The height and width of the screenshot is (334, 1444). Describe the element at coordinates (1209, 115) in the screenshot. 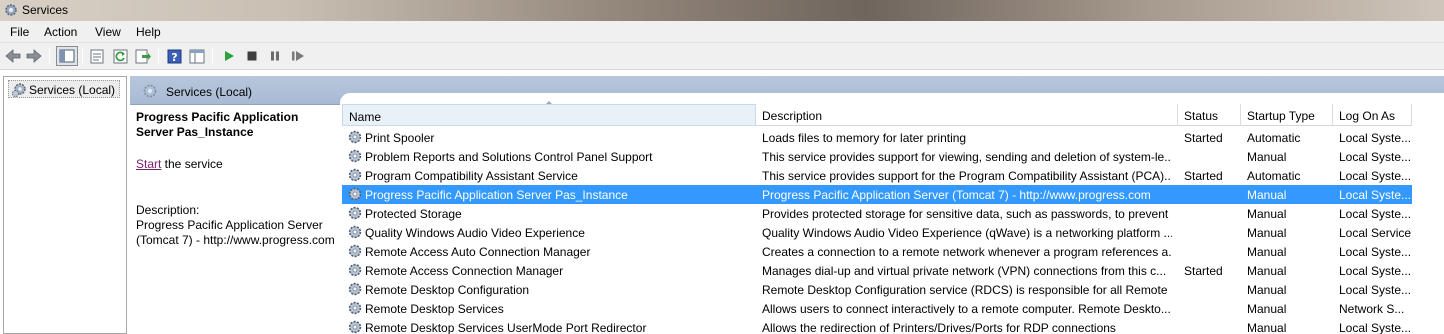

I see `column-header-status: Status` at that location.